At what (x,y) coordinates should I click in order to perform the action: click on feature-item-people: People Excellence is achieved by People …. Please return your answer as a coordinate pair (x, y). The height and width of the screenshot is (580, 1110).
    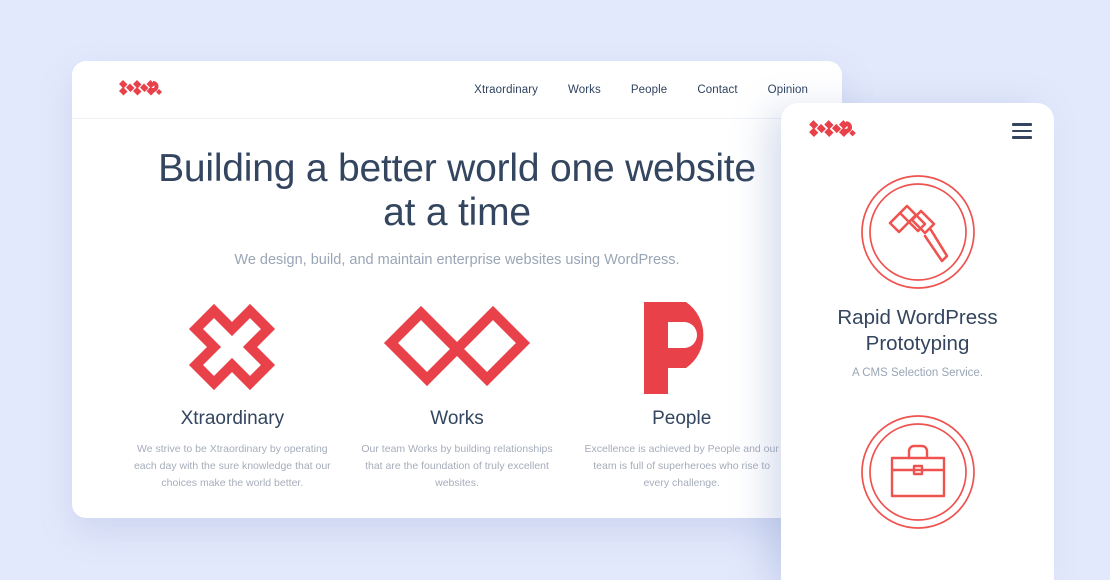
    Looking at the image, I should click on (681, 393).